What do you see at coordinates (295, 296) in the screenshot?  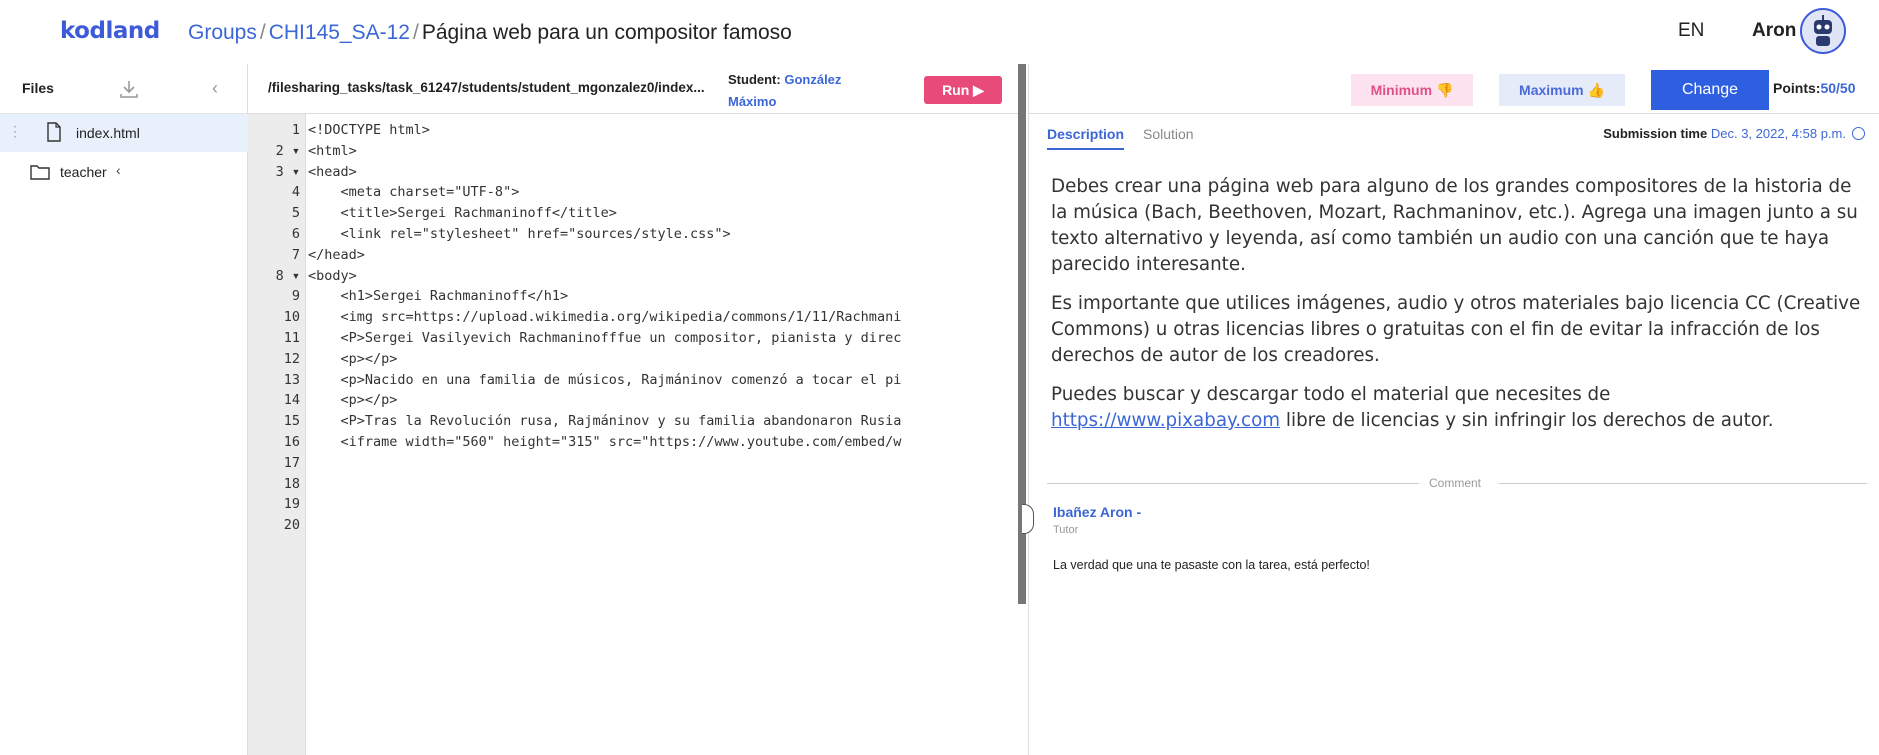 I see `line-number: 9` at bounding box center [295, 296].